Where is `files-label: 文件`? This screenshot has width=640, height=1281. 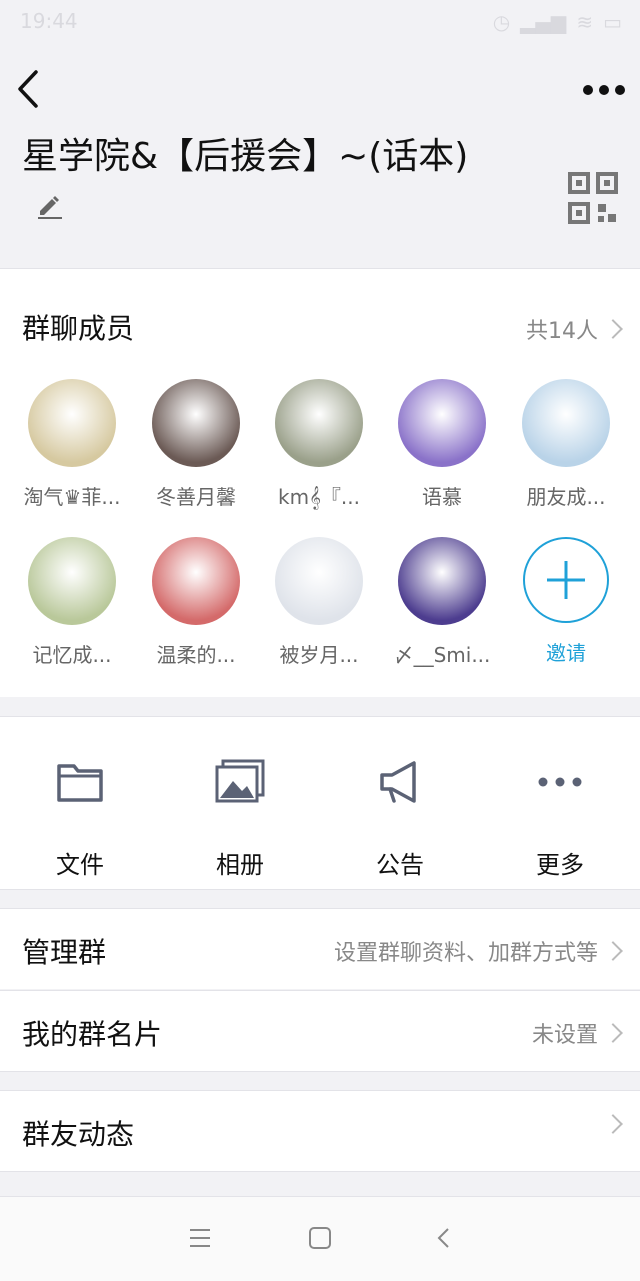
files-label: 文件 is located at coordinates (80, 865).